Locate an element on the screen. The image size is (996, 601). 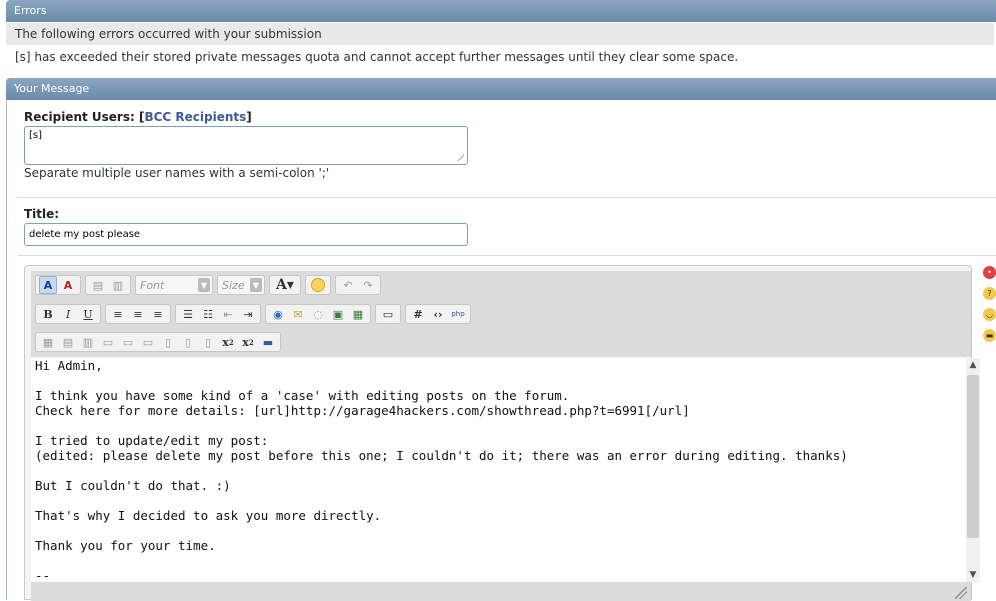
recipient-label-group: Recipient Users: [BCC Recipients] is located at coordinates (138, 117).